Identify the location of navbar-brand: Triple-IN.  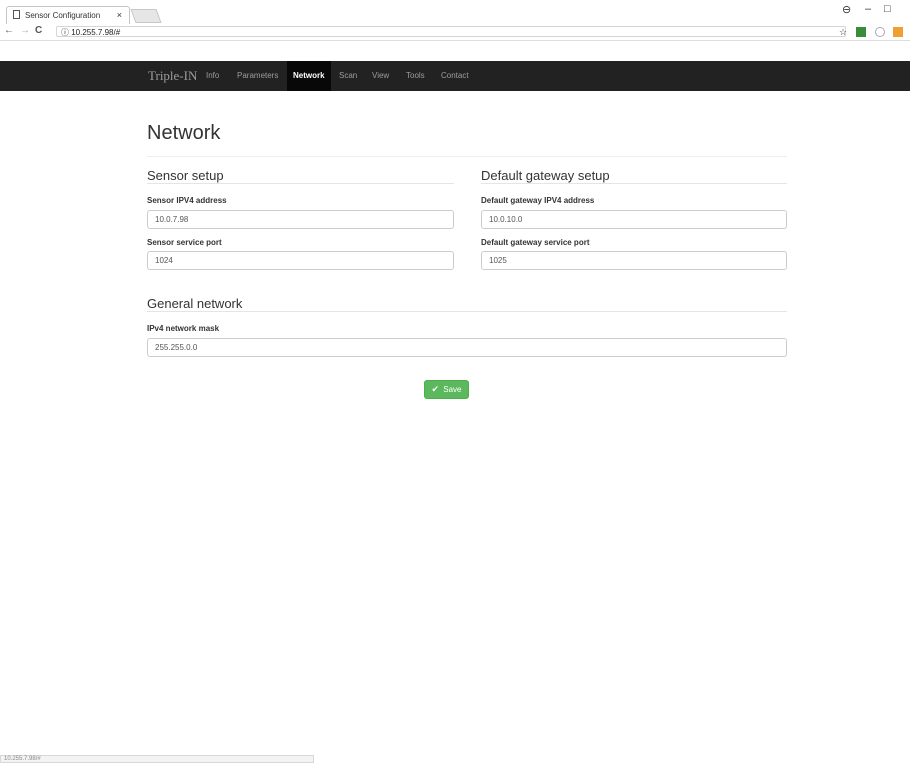
(172, 76).